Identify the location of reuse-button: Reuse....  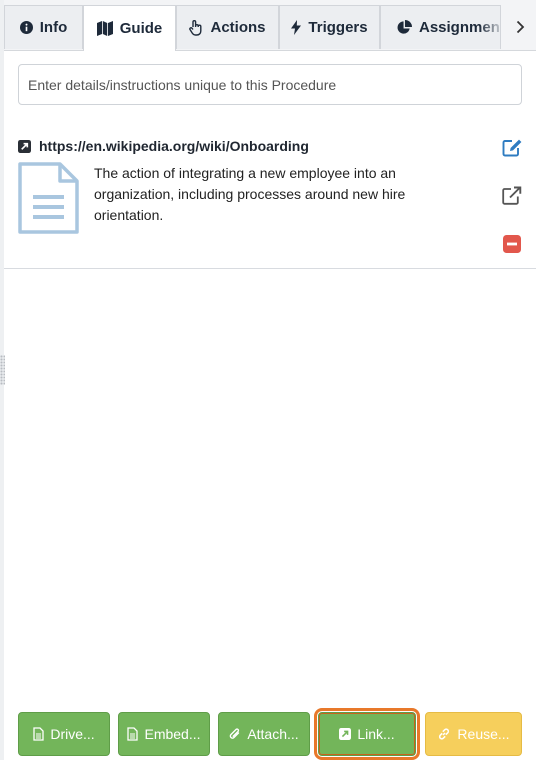
(473, 734).